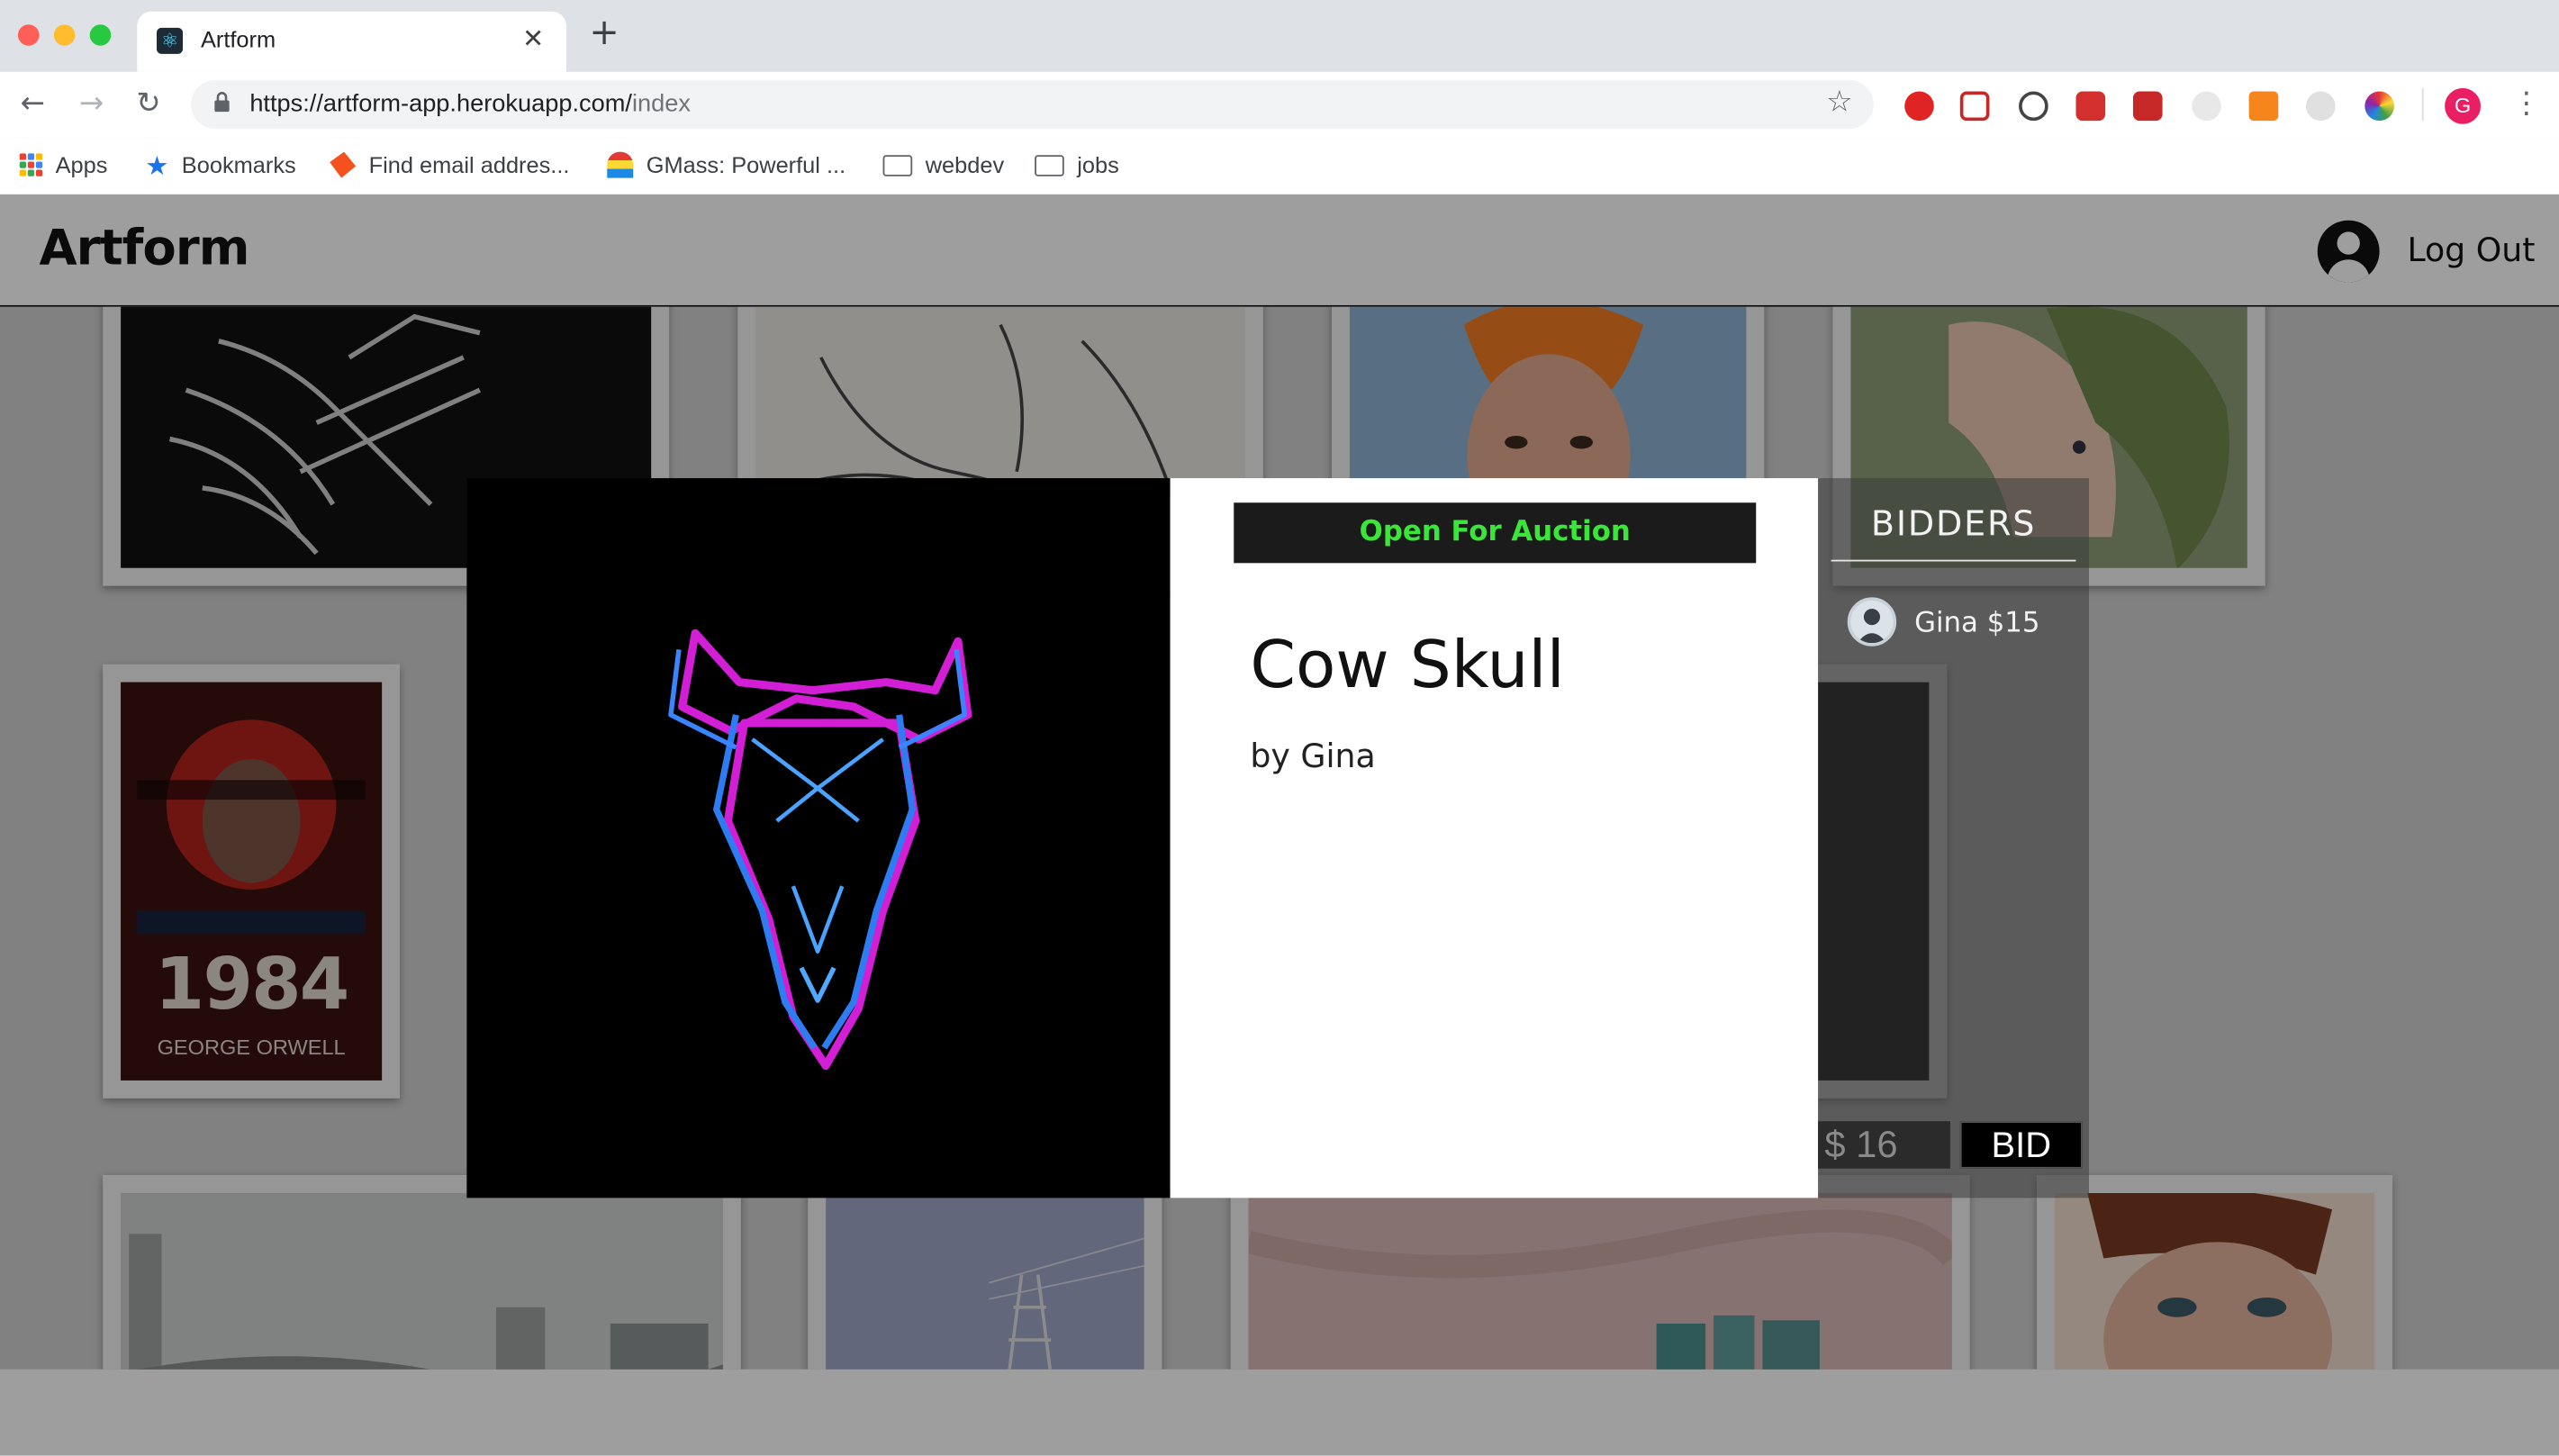  I want to click on url-text: https://artform-app.herokuapp.com/index, so click(470, 104).